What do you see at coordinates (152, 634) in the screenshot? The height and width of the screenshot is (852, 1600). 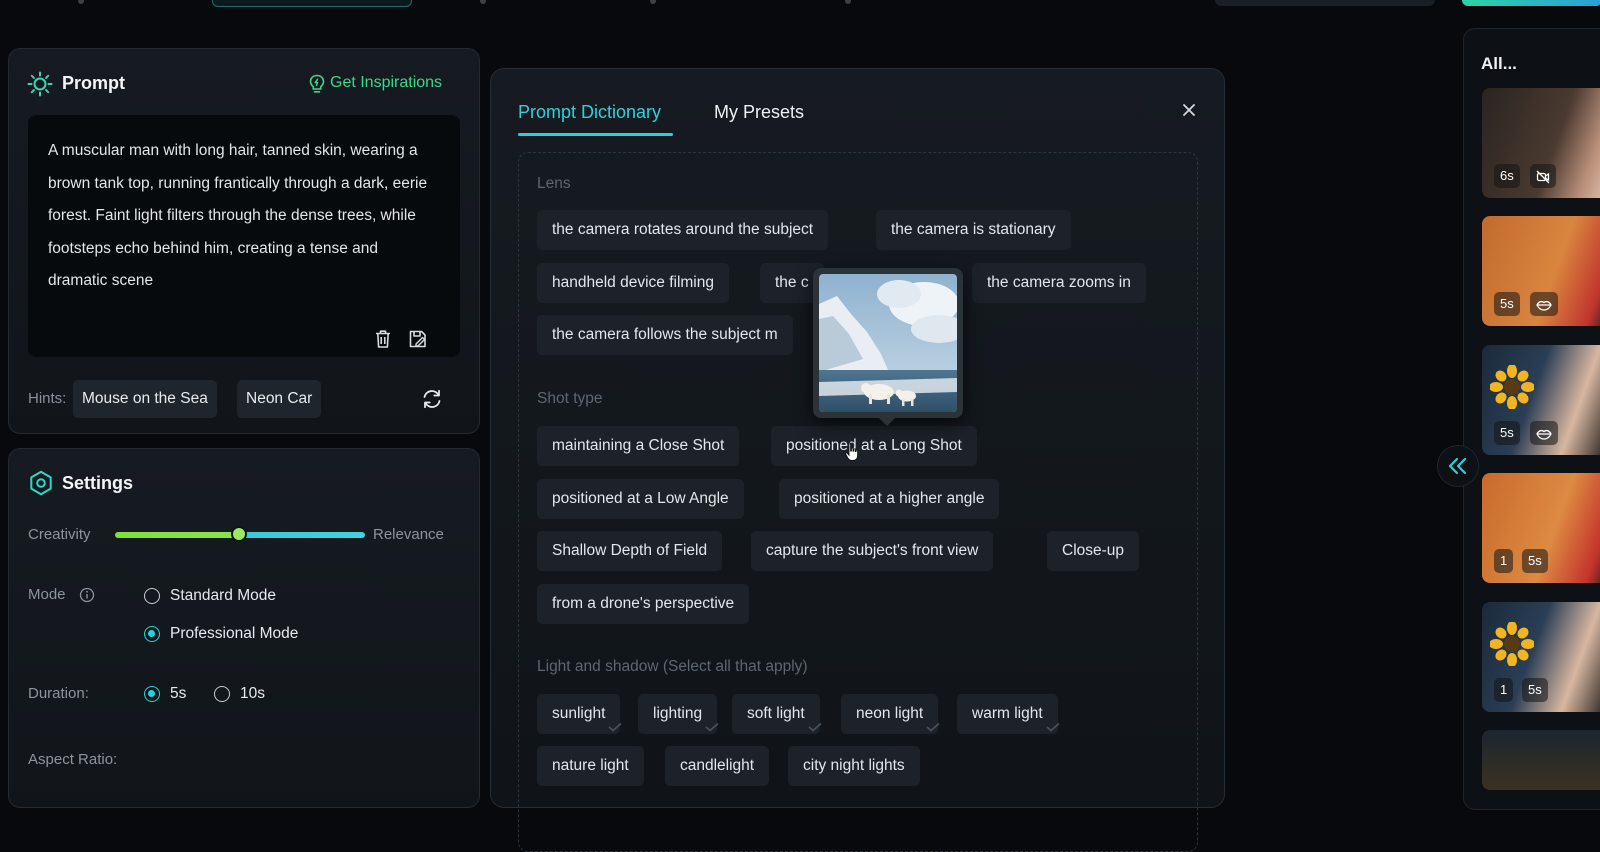 I see `professional-mode-radio` at bounding box center [152, 634].